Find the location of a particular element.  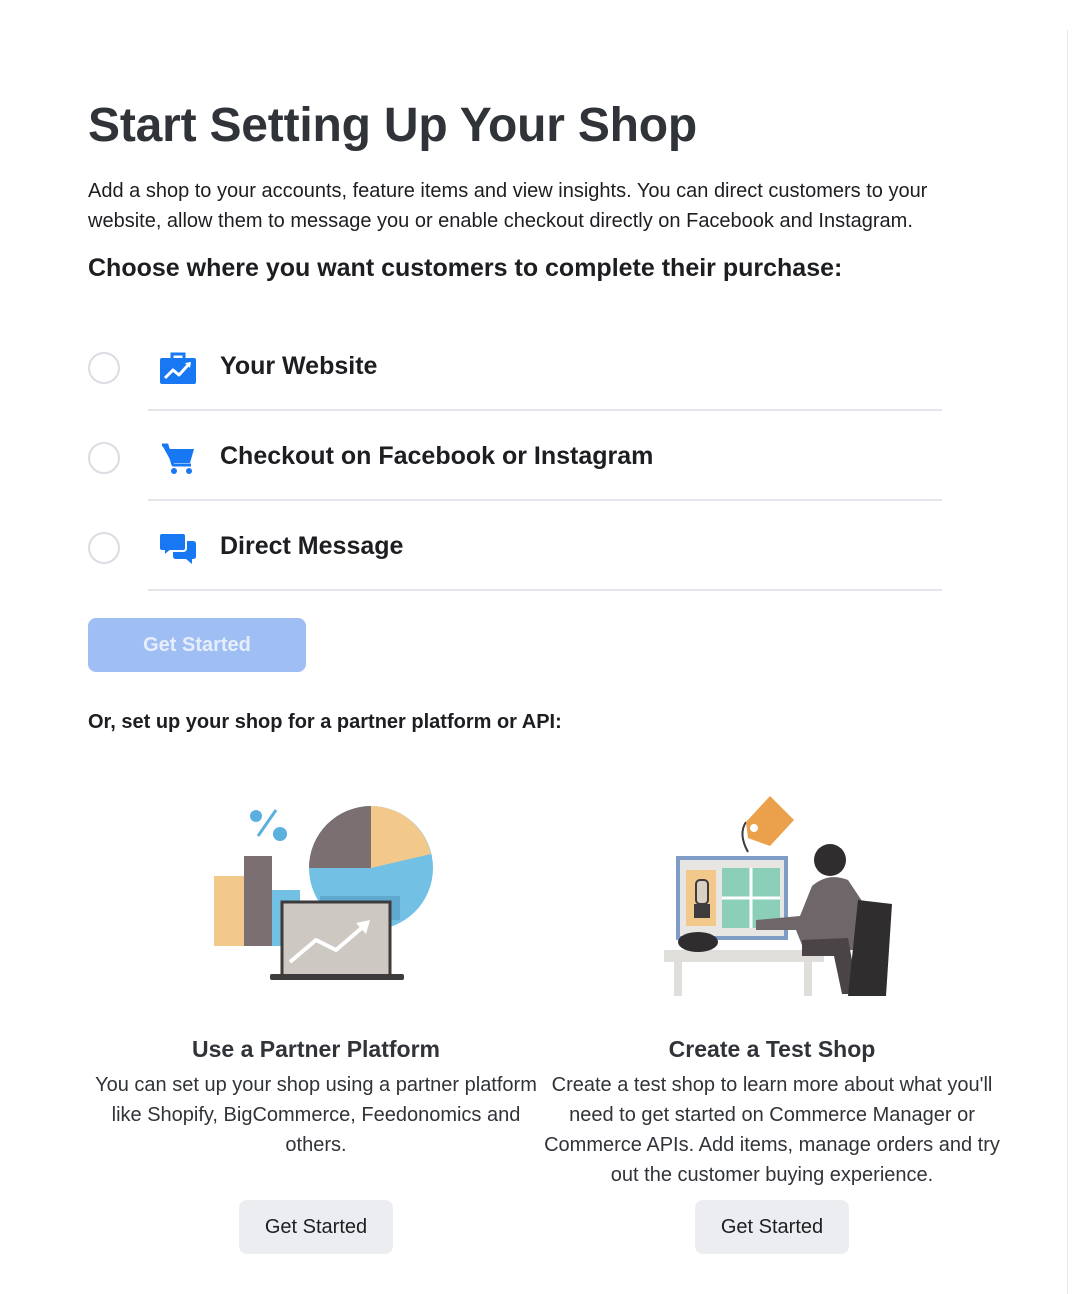

option-label-your-website: Your Website is located at coordinates (299, 366).